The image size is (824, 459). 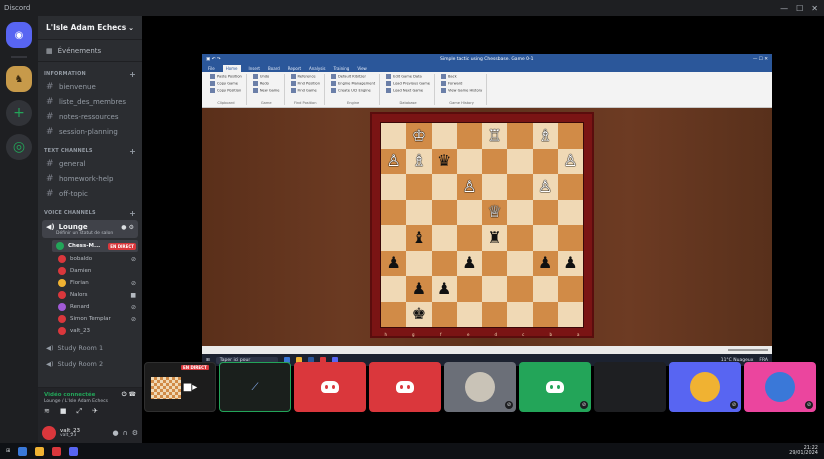 What do you see at coordinates (266, 83) in the screenshot?
I see `ribbon-item: Redo` at bounding box center [266, 83].